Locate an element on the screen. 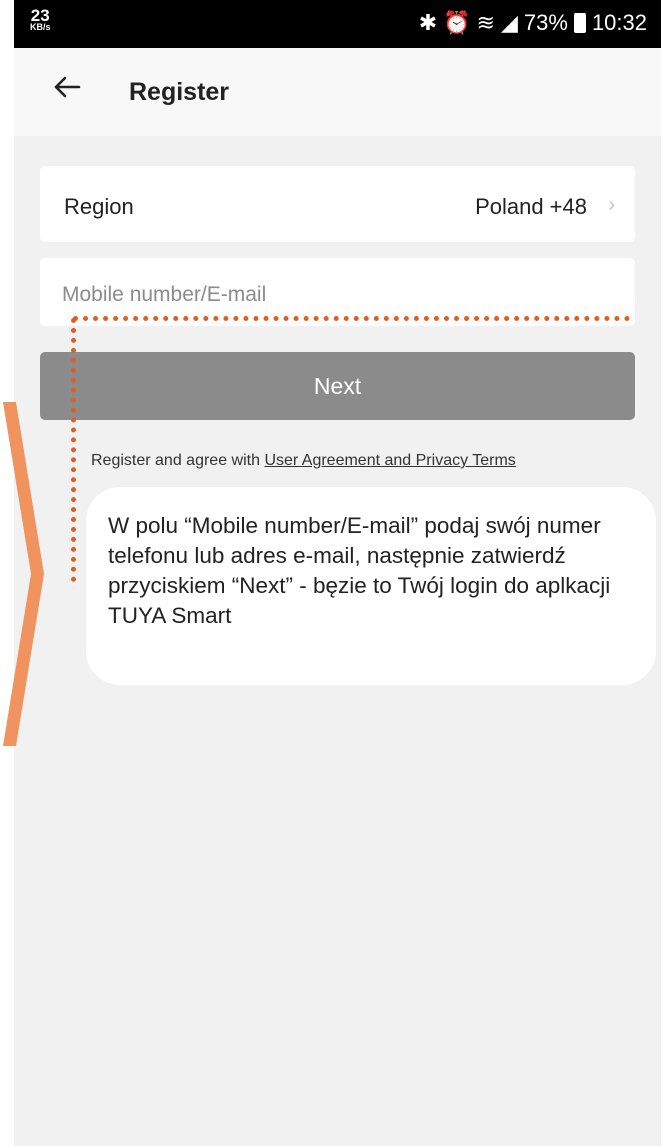 The width and height of the screenshot is (663, 1146). next-button: Next is located at coordinates (337, 386).